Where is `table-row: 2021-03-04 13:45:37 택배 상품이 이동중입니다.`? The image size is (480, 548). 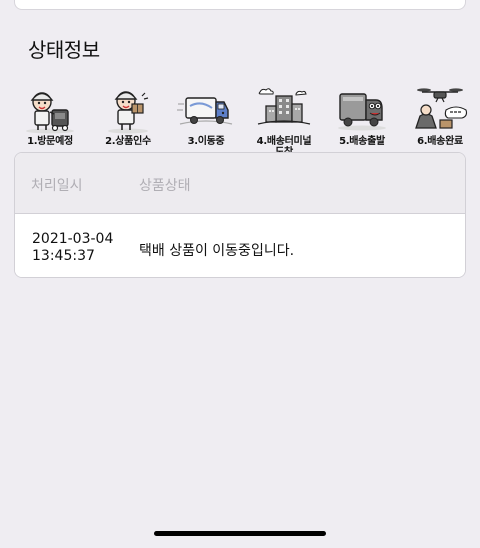 table-row: 2021-03-04 13:45:37 택배 상품이 이동중입니다. is located at coordinates (240, 245).